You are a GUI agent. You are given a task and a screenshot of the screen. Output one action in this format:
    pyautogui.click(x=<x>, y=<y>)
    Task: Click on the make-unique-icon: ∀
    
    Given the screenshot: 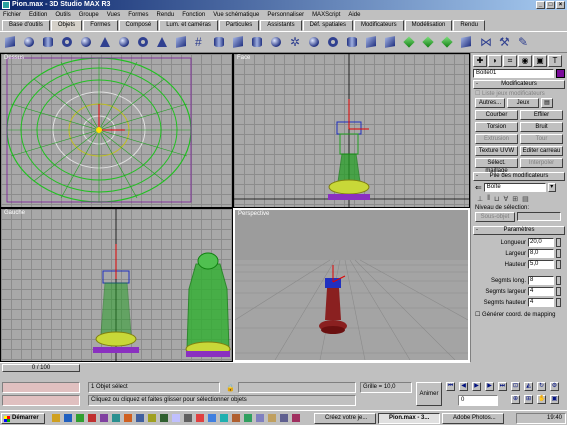 What is the action you would take?
    pyautogui.click(x=505, y=199)
    